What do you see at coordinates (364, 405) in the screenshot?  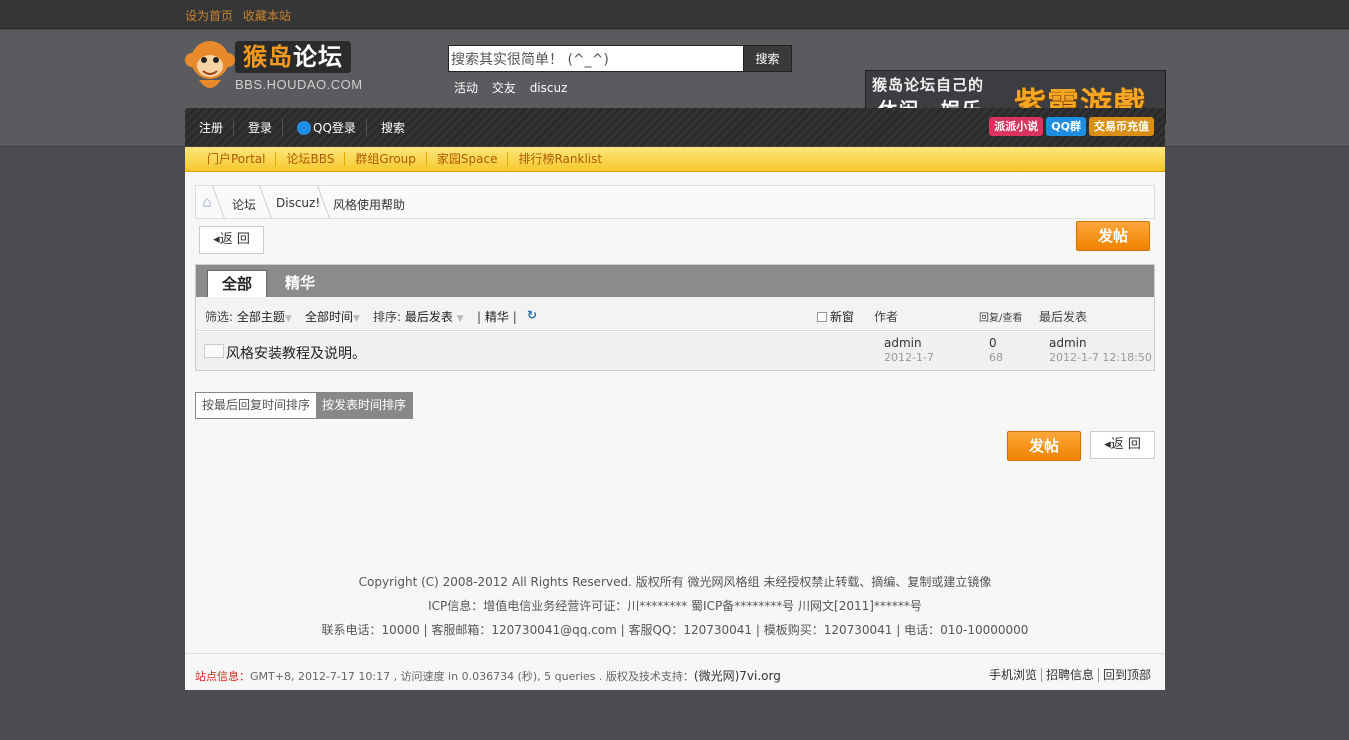 I see `sort-by-post: 按发表时间排序` at bounding box center [364, 405].